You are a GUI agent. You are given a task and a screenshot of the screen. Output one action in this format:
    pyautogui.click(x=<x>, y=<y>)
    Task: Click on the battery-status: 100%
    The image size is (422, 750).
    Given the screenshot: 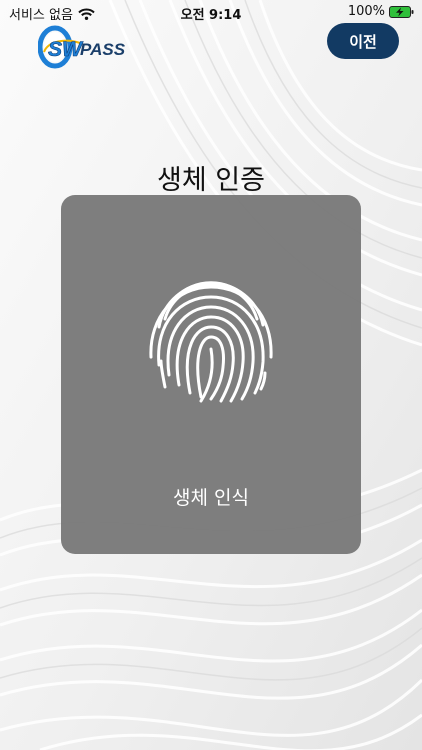 What is the action you would take?
    pyautogui.click(x=381, y=11)
    